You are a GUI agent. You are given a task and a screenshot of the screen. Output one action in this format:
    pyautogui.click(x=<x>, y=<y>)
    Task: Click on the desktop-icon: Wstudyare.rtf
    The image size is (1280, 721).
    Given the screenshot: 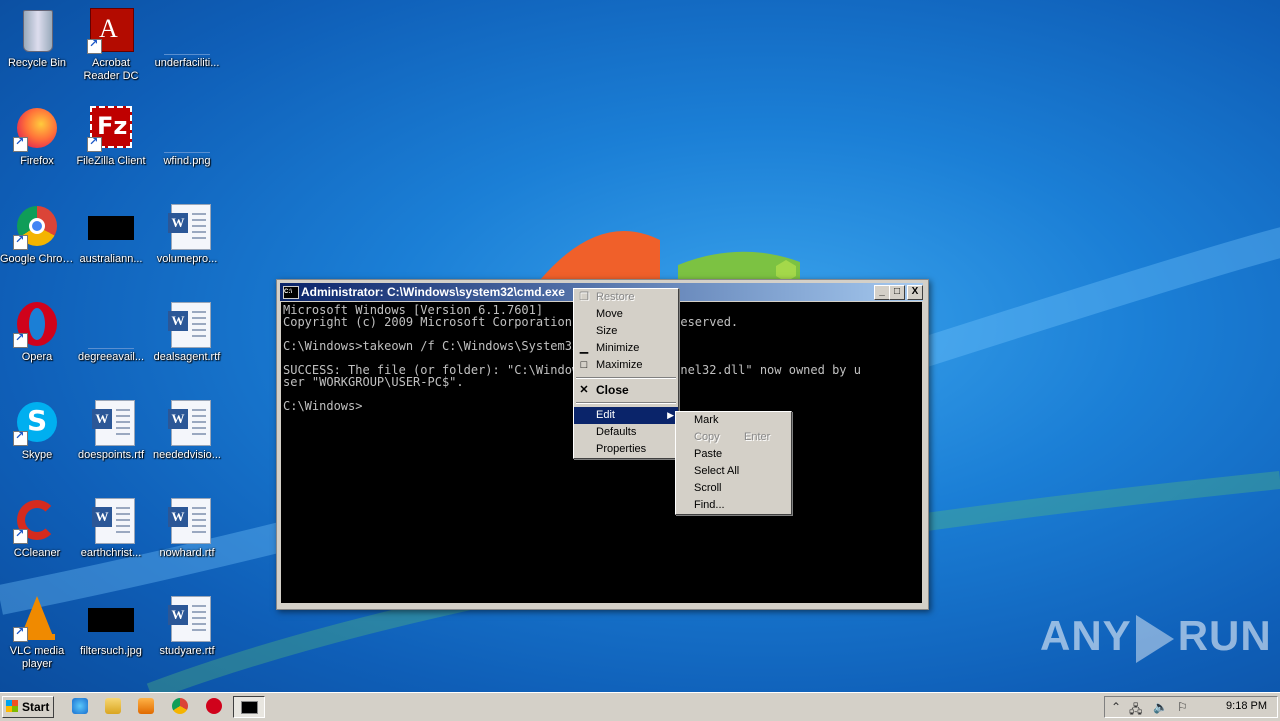 What is the action you would take?
    pyautogui.click(x=187, y=626)
    